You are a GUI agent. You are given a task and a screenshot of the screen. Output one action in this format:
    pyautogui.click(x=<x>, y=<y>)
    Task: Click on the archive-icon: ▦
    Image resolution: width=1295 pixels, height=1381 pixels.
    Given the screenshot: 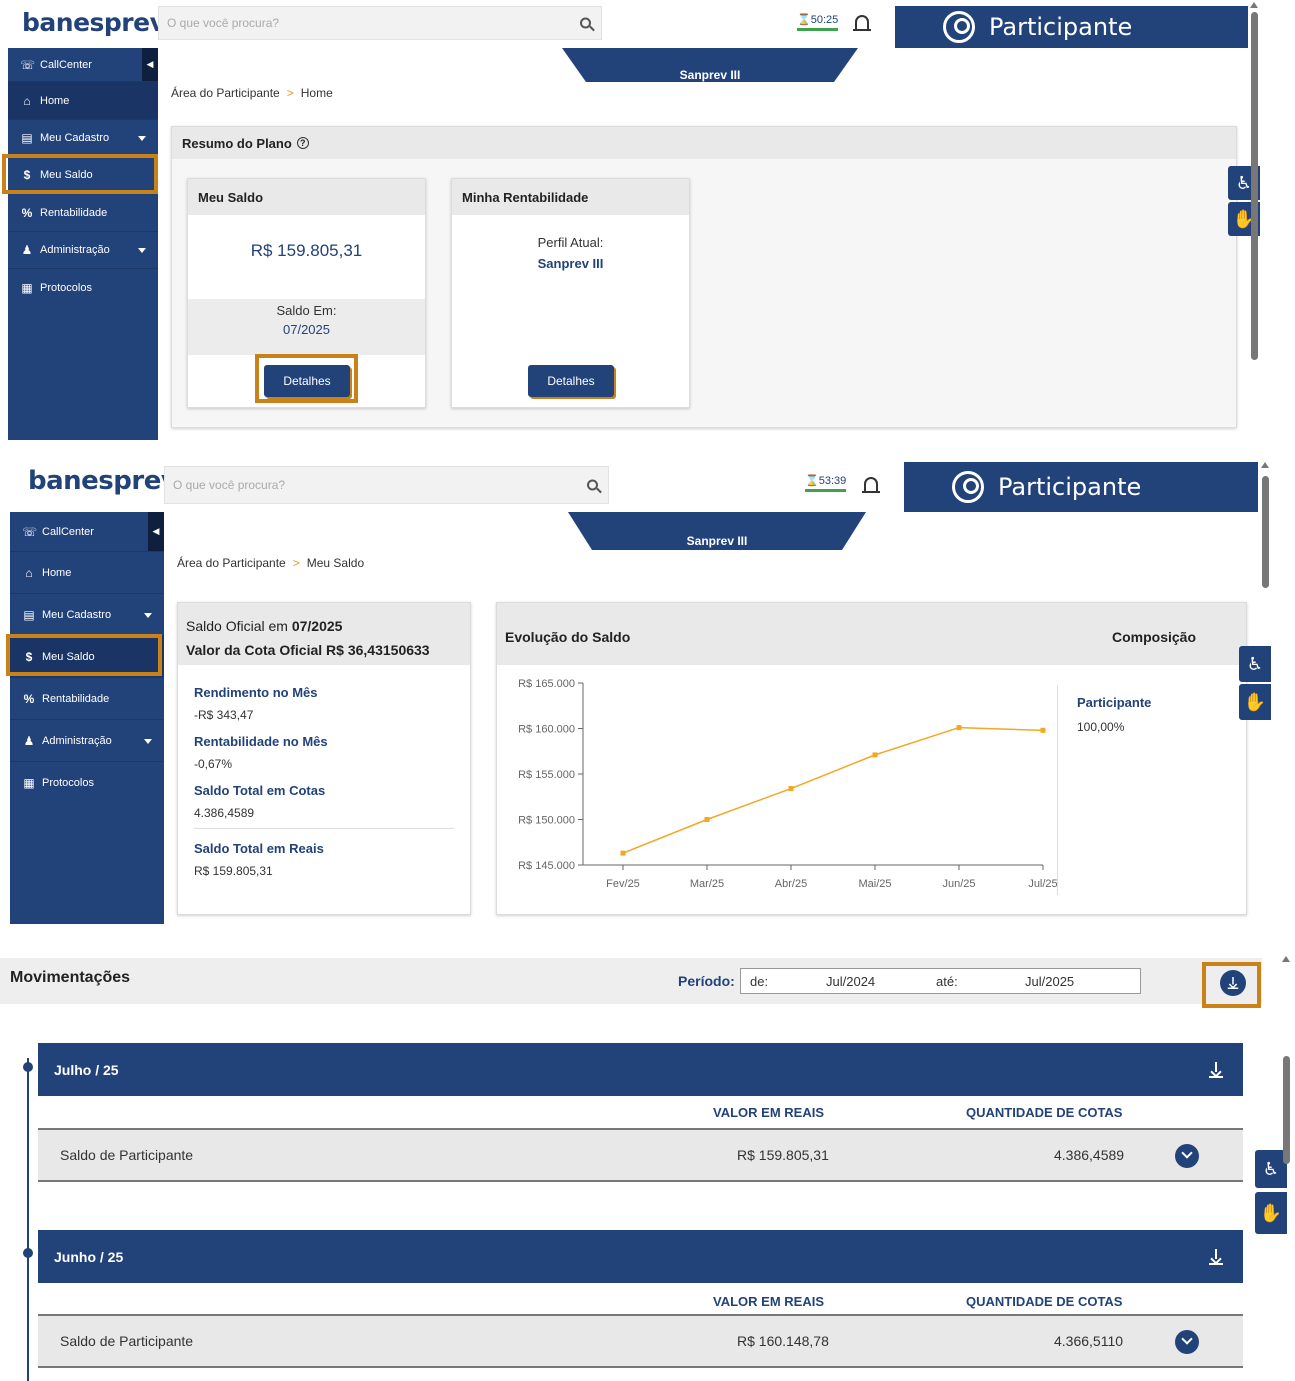 What is the action you would take?
    pyautogui.click(x=27, y=287)
    